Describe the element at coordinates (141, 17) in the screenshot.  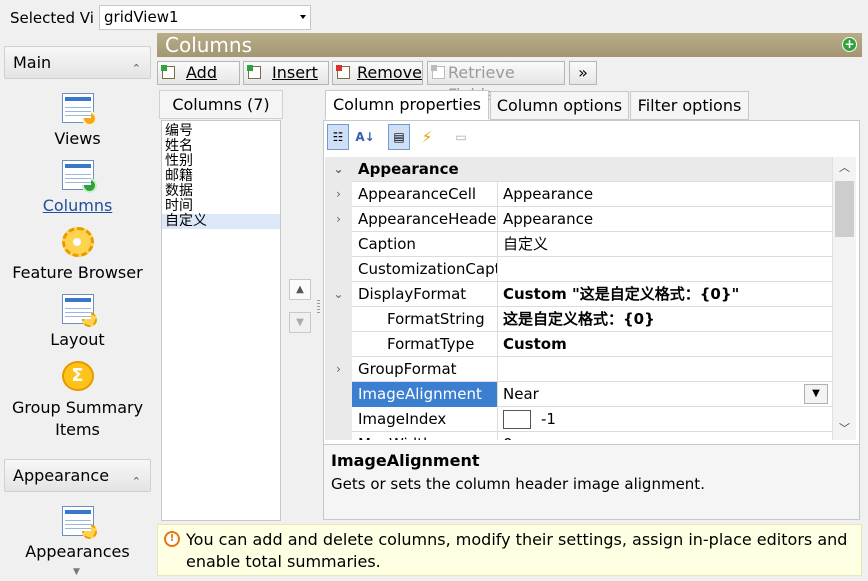
I see `selected-view-value: gridView1` at that location.